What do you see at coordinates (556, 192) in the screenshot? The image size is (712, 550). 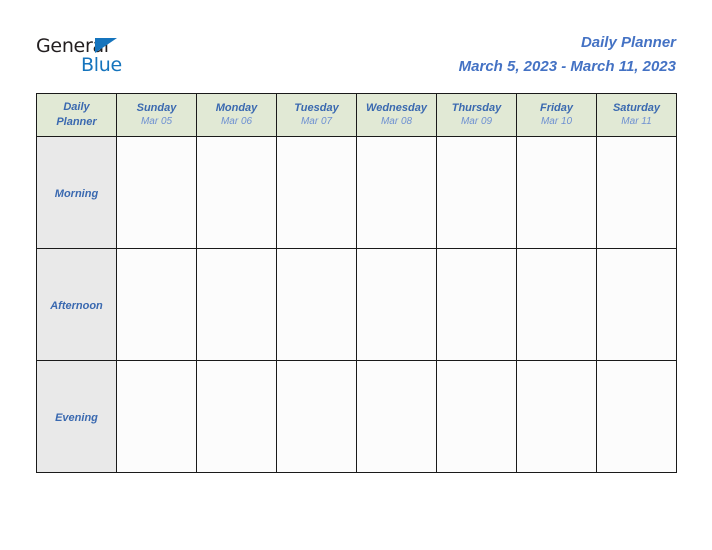 I see `slot-morning-friday` at bounding box center [556, 192].